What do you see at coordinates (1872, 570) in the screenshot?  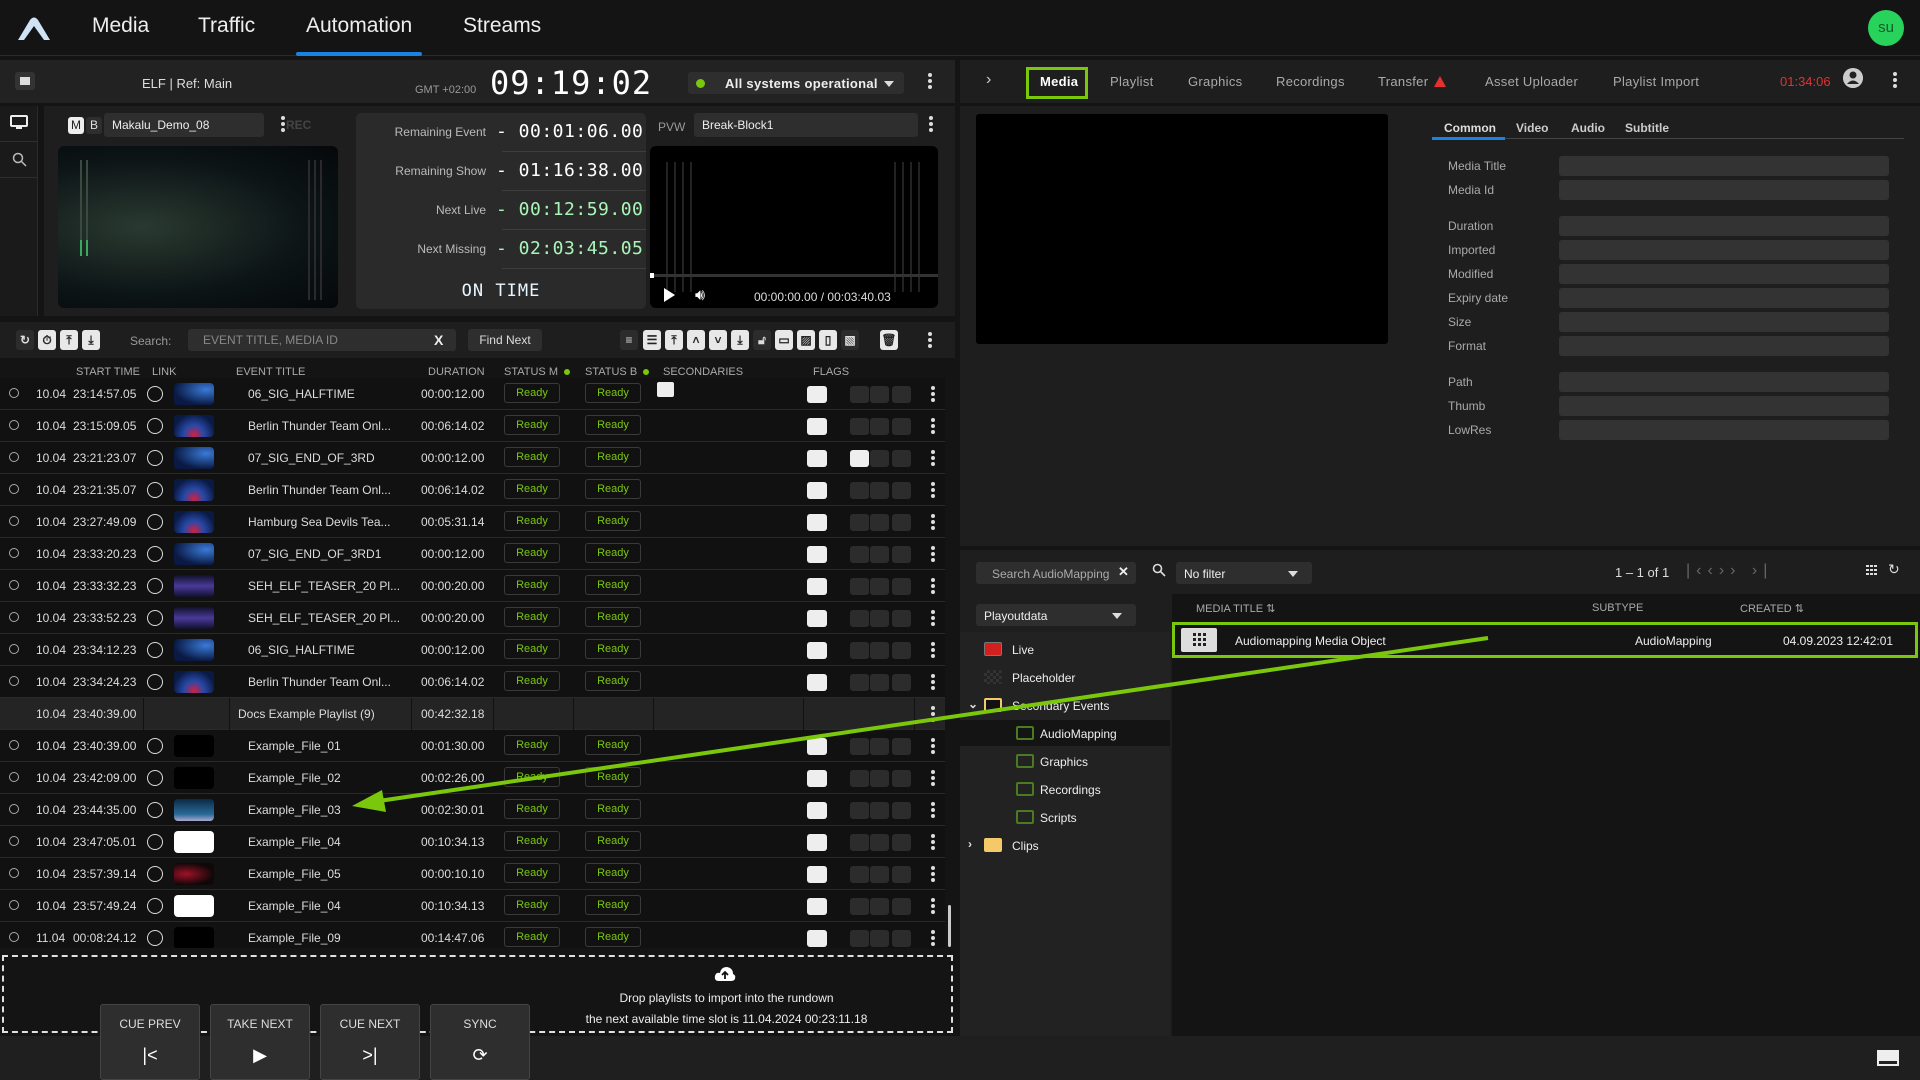 I see `grid-view-icon` at bounding box center [1872, 570].